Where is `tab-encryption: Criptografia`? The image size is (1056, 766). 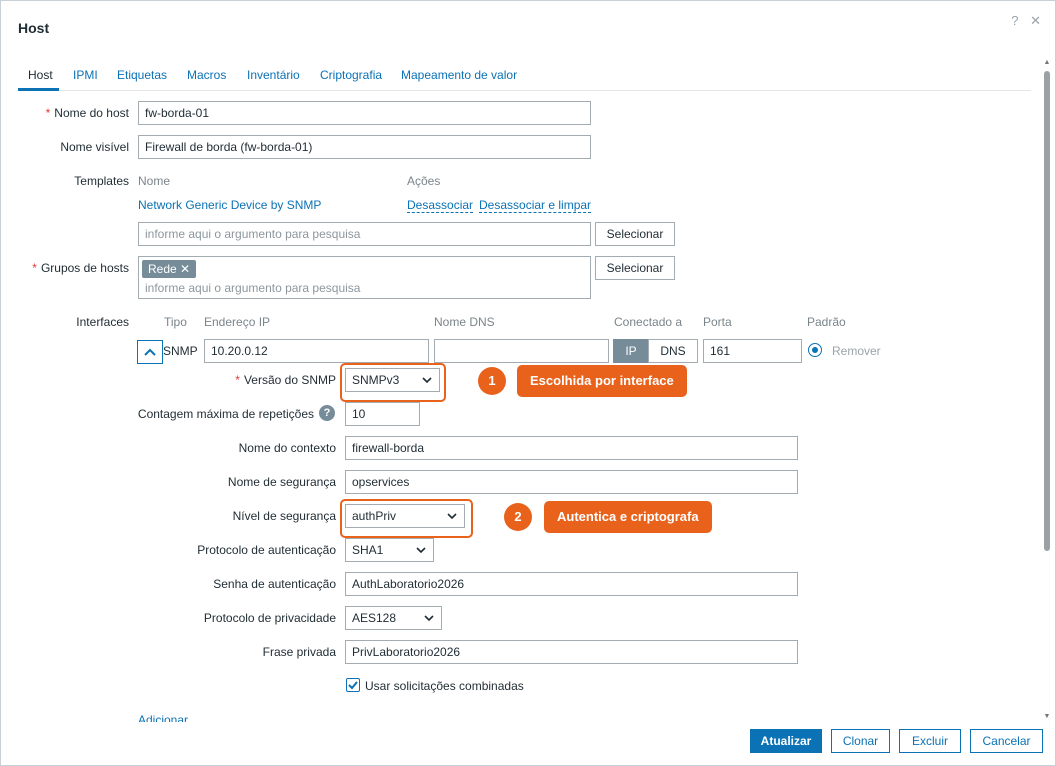 tab-encryption: Criptografia is located at coordinates (351, 75).